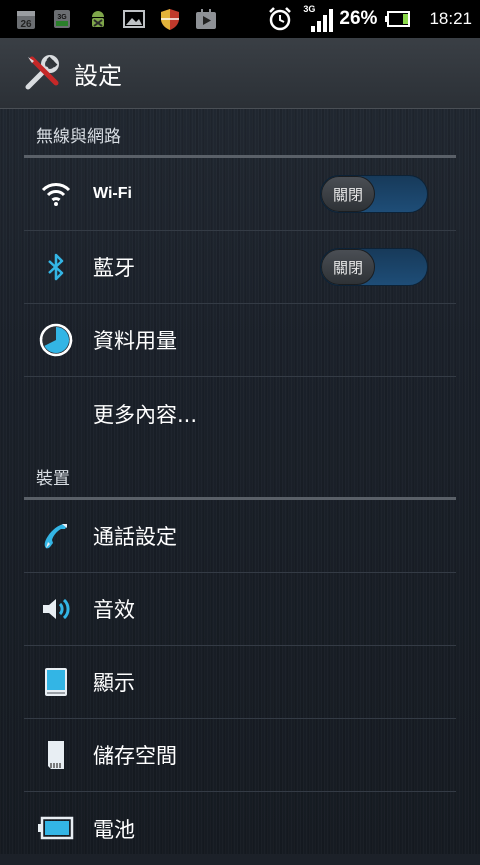 The width and height of the screenshot is (480, 865). I want to click on setting-item-data-usage: 資料用量, so click(240, 340).